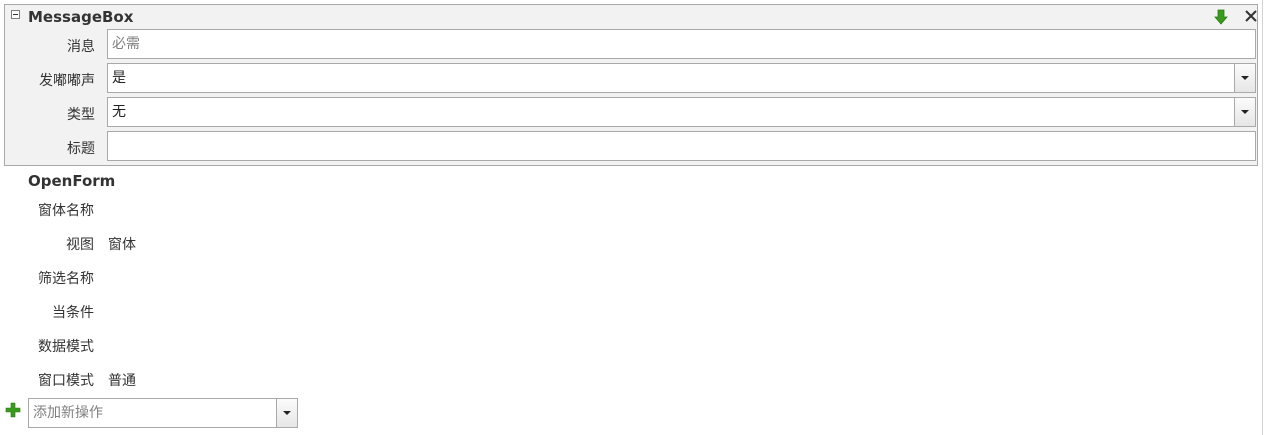  I want to click on add-new-action-placeholder: 添加新操作, so click(68, 413).